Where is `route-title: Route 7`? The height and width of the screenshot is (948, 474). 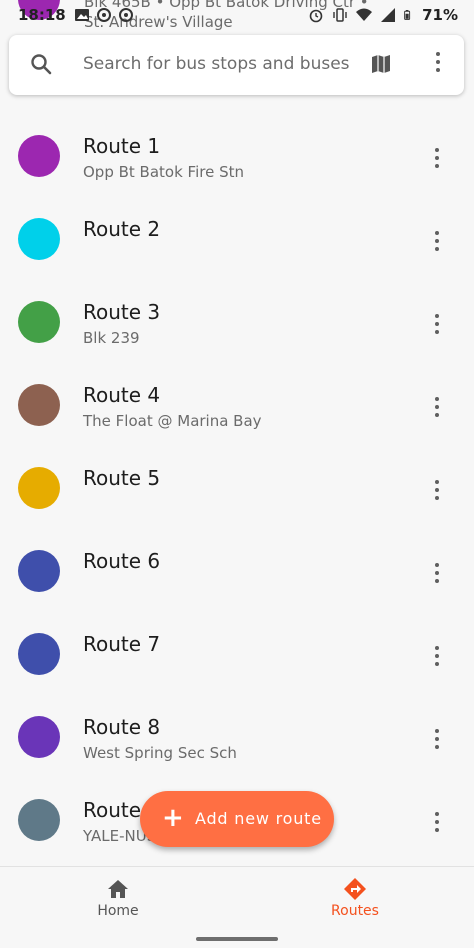 route-title: Route 7 is located at coordinates (122, 644).